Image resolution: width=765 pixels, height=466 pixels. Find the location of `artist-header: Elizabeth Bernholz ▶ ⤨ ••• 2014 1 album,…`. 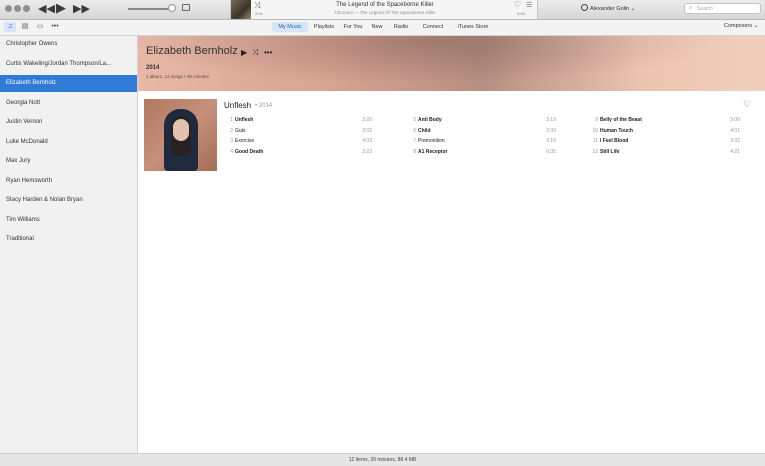

artist-header: Elizabeth Bernholz ▶ ⤨ ••• 2014 1 album,… is located at coordinates (451, 63).